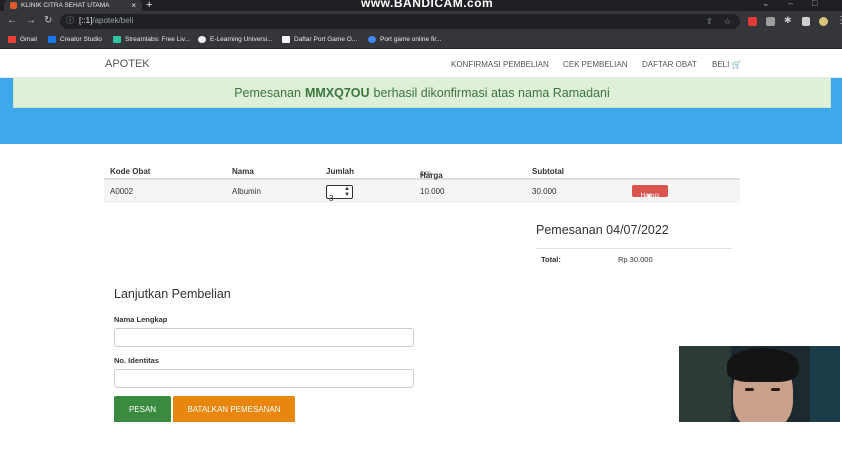 The image size is (842, 460). I want to click on bottom-area, so click(421, 441).